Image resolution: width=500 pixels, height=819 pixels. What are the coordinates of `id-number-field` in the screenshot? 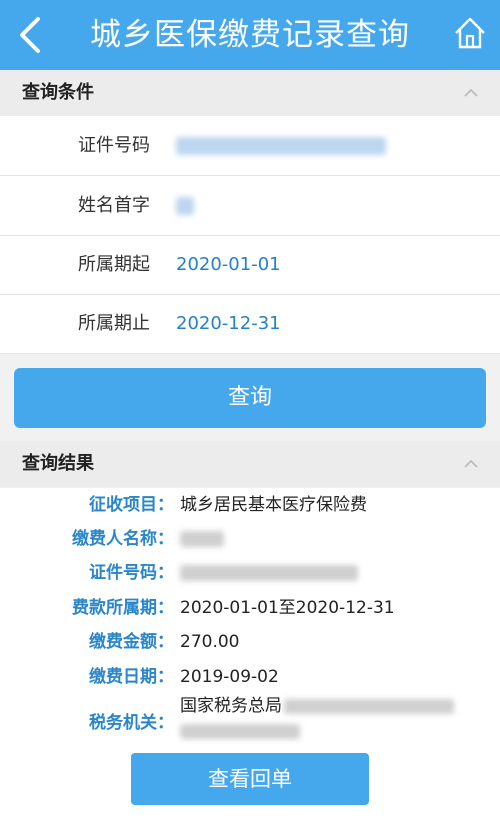 It's located at (281, 146).